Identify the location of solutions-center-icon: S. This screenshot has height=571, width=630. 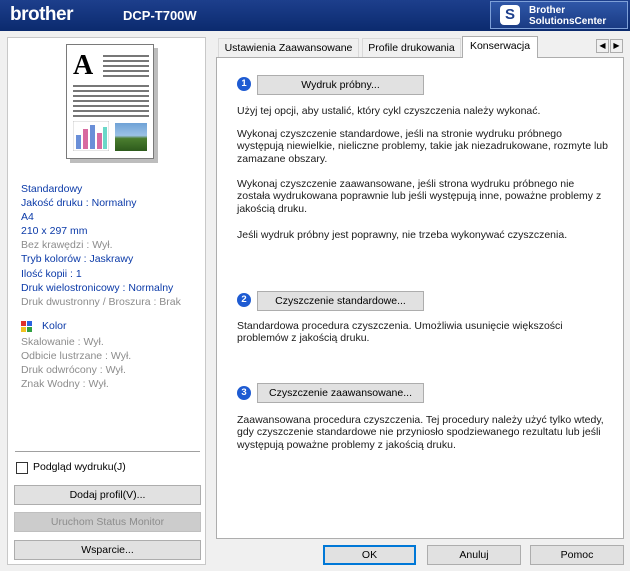
(510, 15).